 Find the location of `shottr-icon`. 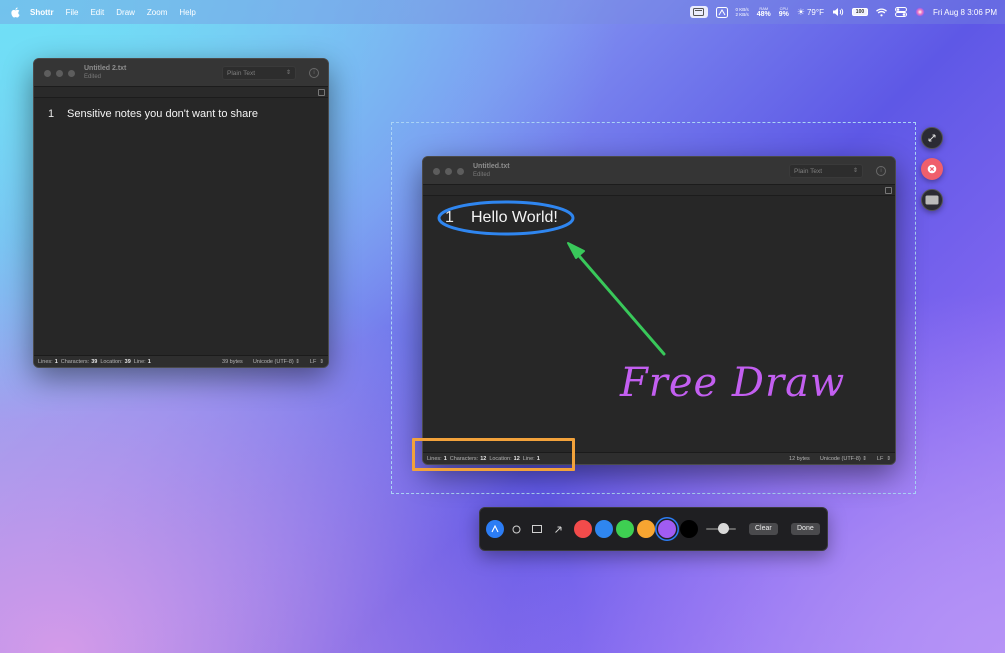

shottr-icon is located at coordinates (721, 12).